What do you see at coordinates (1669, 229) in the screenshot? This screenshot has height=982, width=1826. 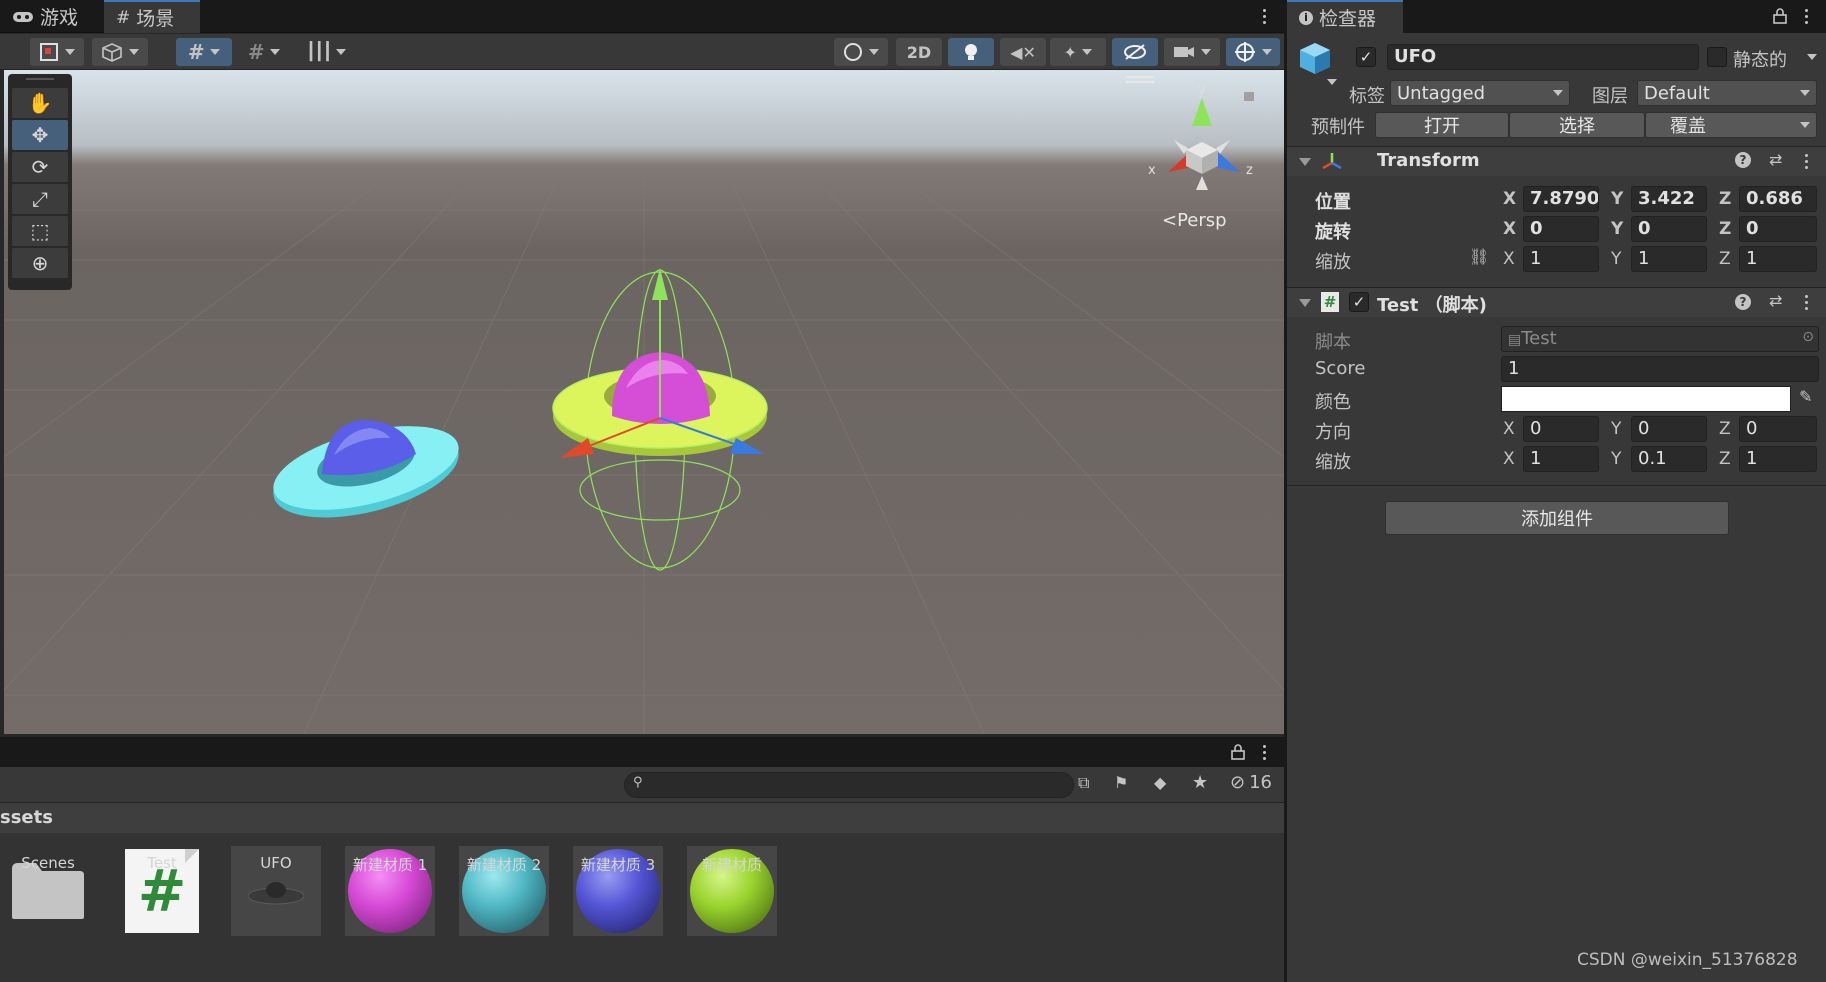 I see `rotation-y-field: 0` at bounding box center [1669, 229].